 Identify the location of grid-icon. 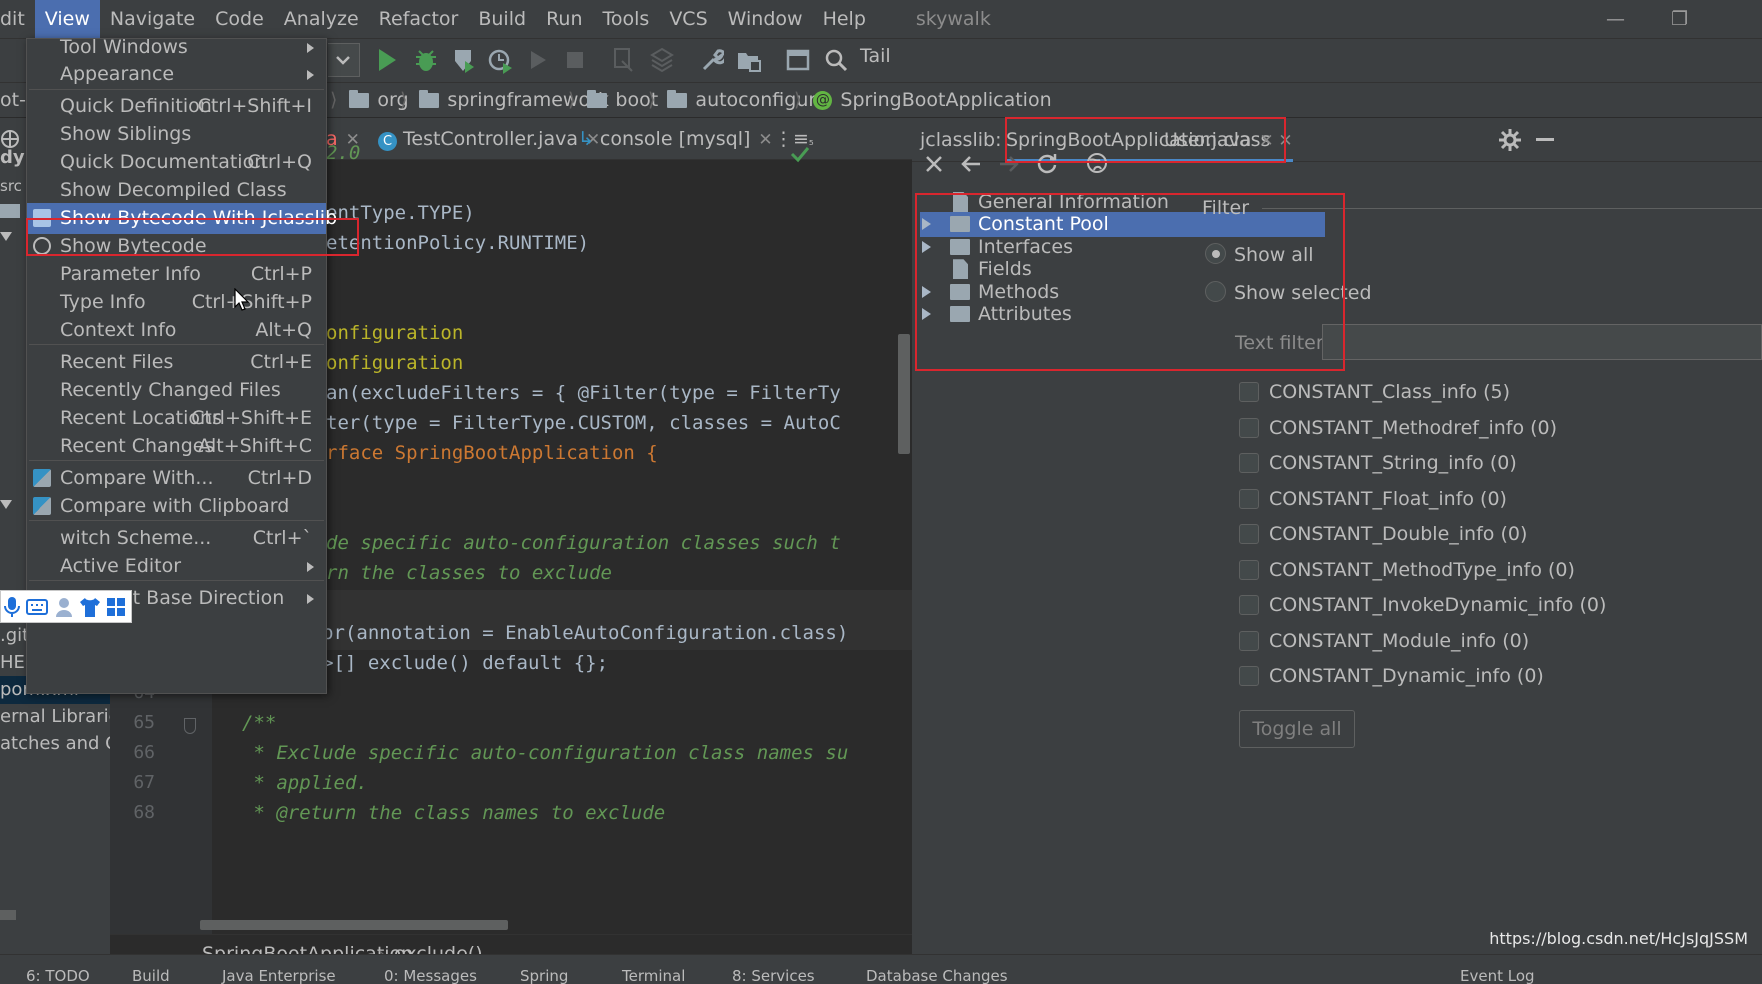
(116, 607).